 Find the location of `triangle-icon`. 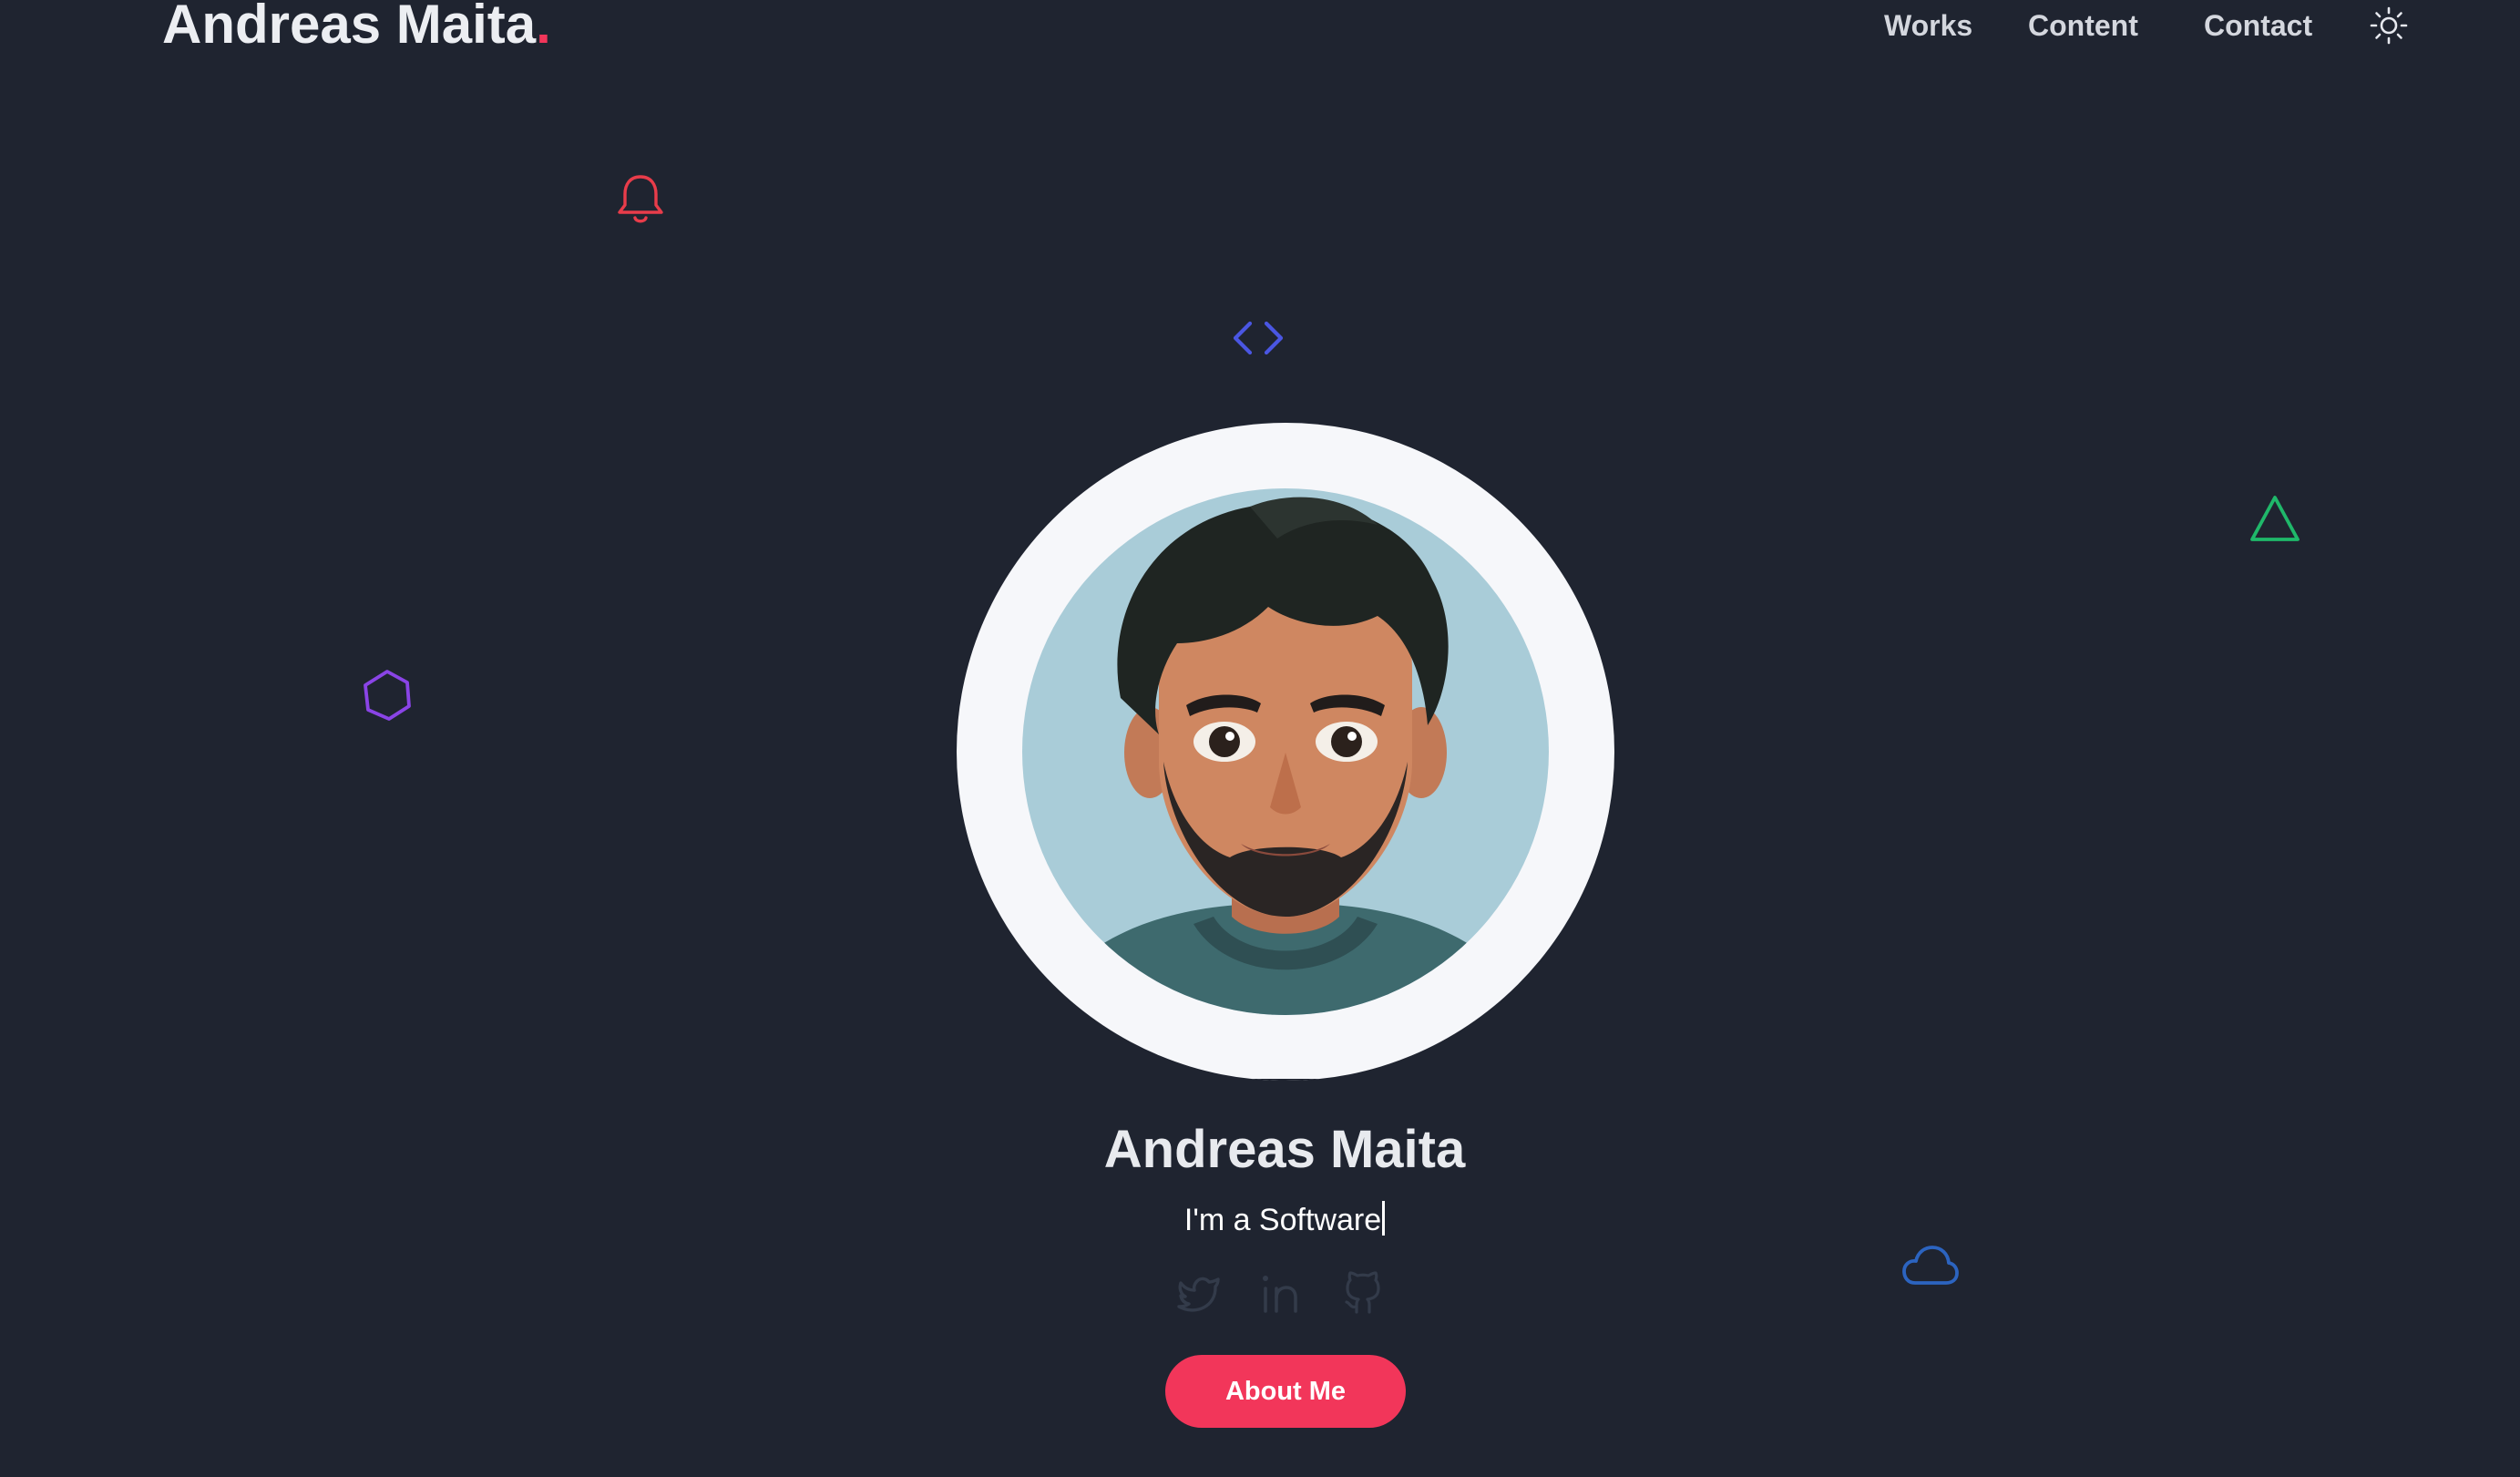

triangle-icon is located at coordinates (2275, 518).